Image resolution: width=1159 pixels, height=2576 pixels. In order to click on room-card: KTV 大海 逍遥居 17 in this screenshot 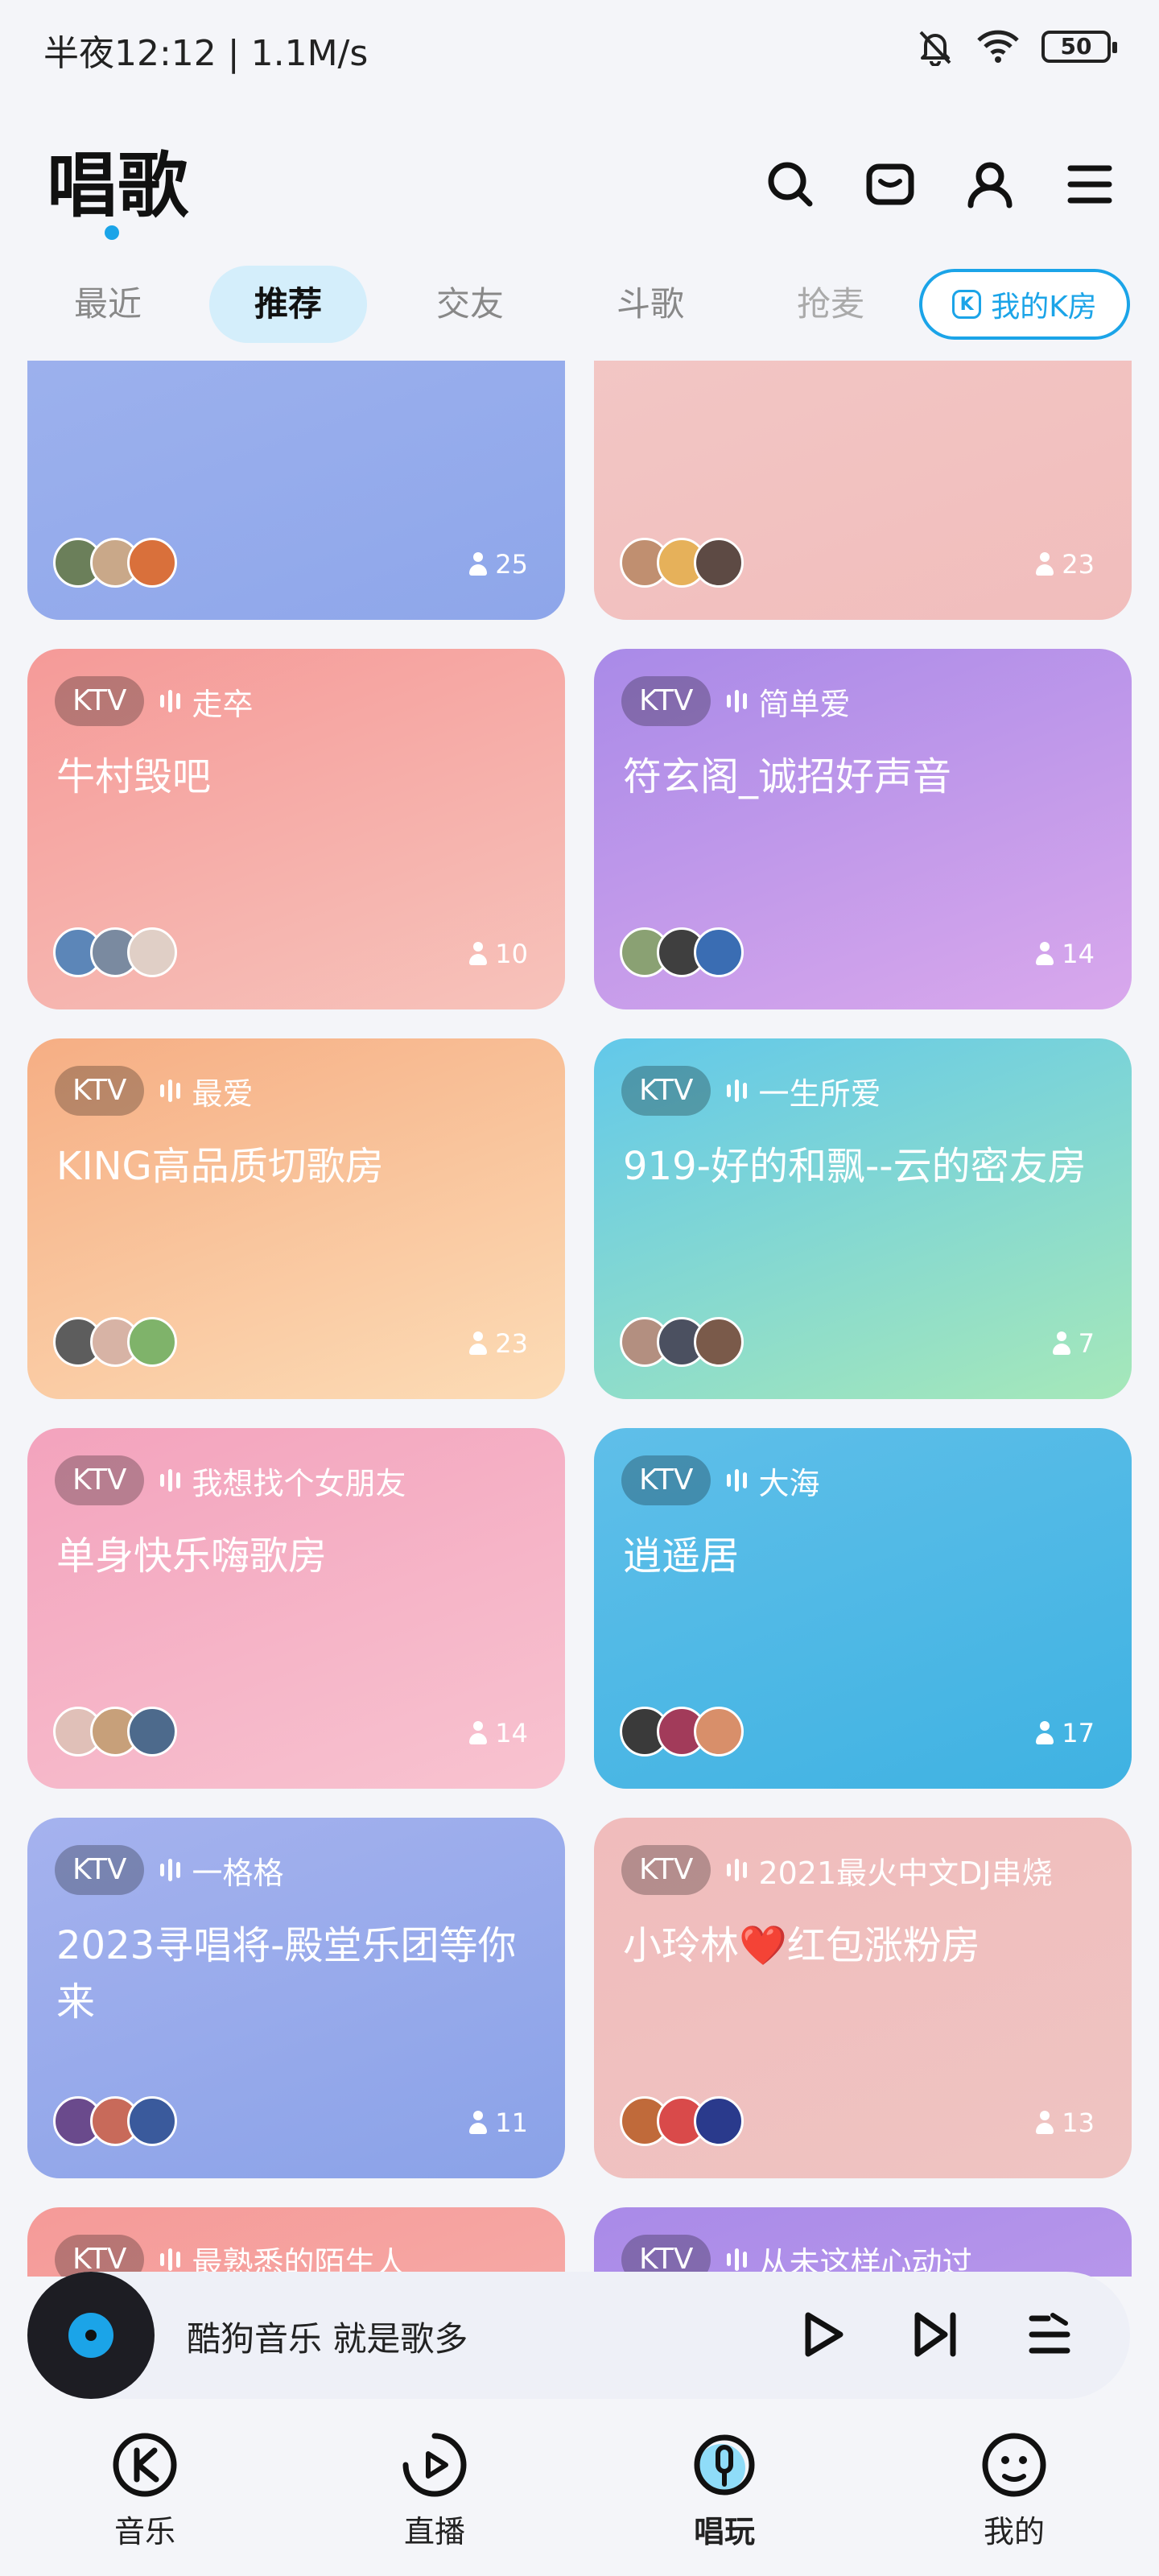, I will do `click(863, 1608)`.